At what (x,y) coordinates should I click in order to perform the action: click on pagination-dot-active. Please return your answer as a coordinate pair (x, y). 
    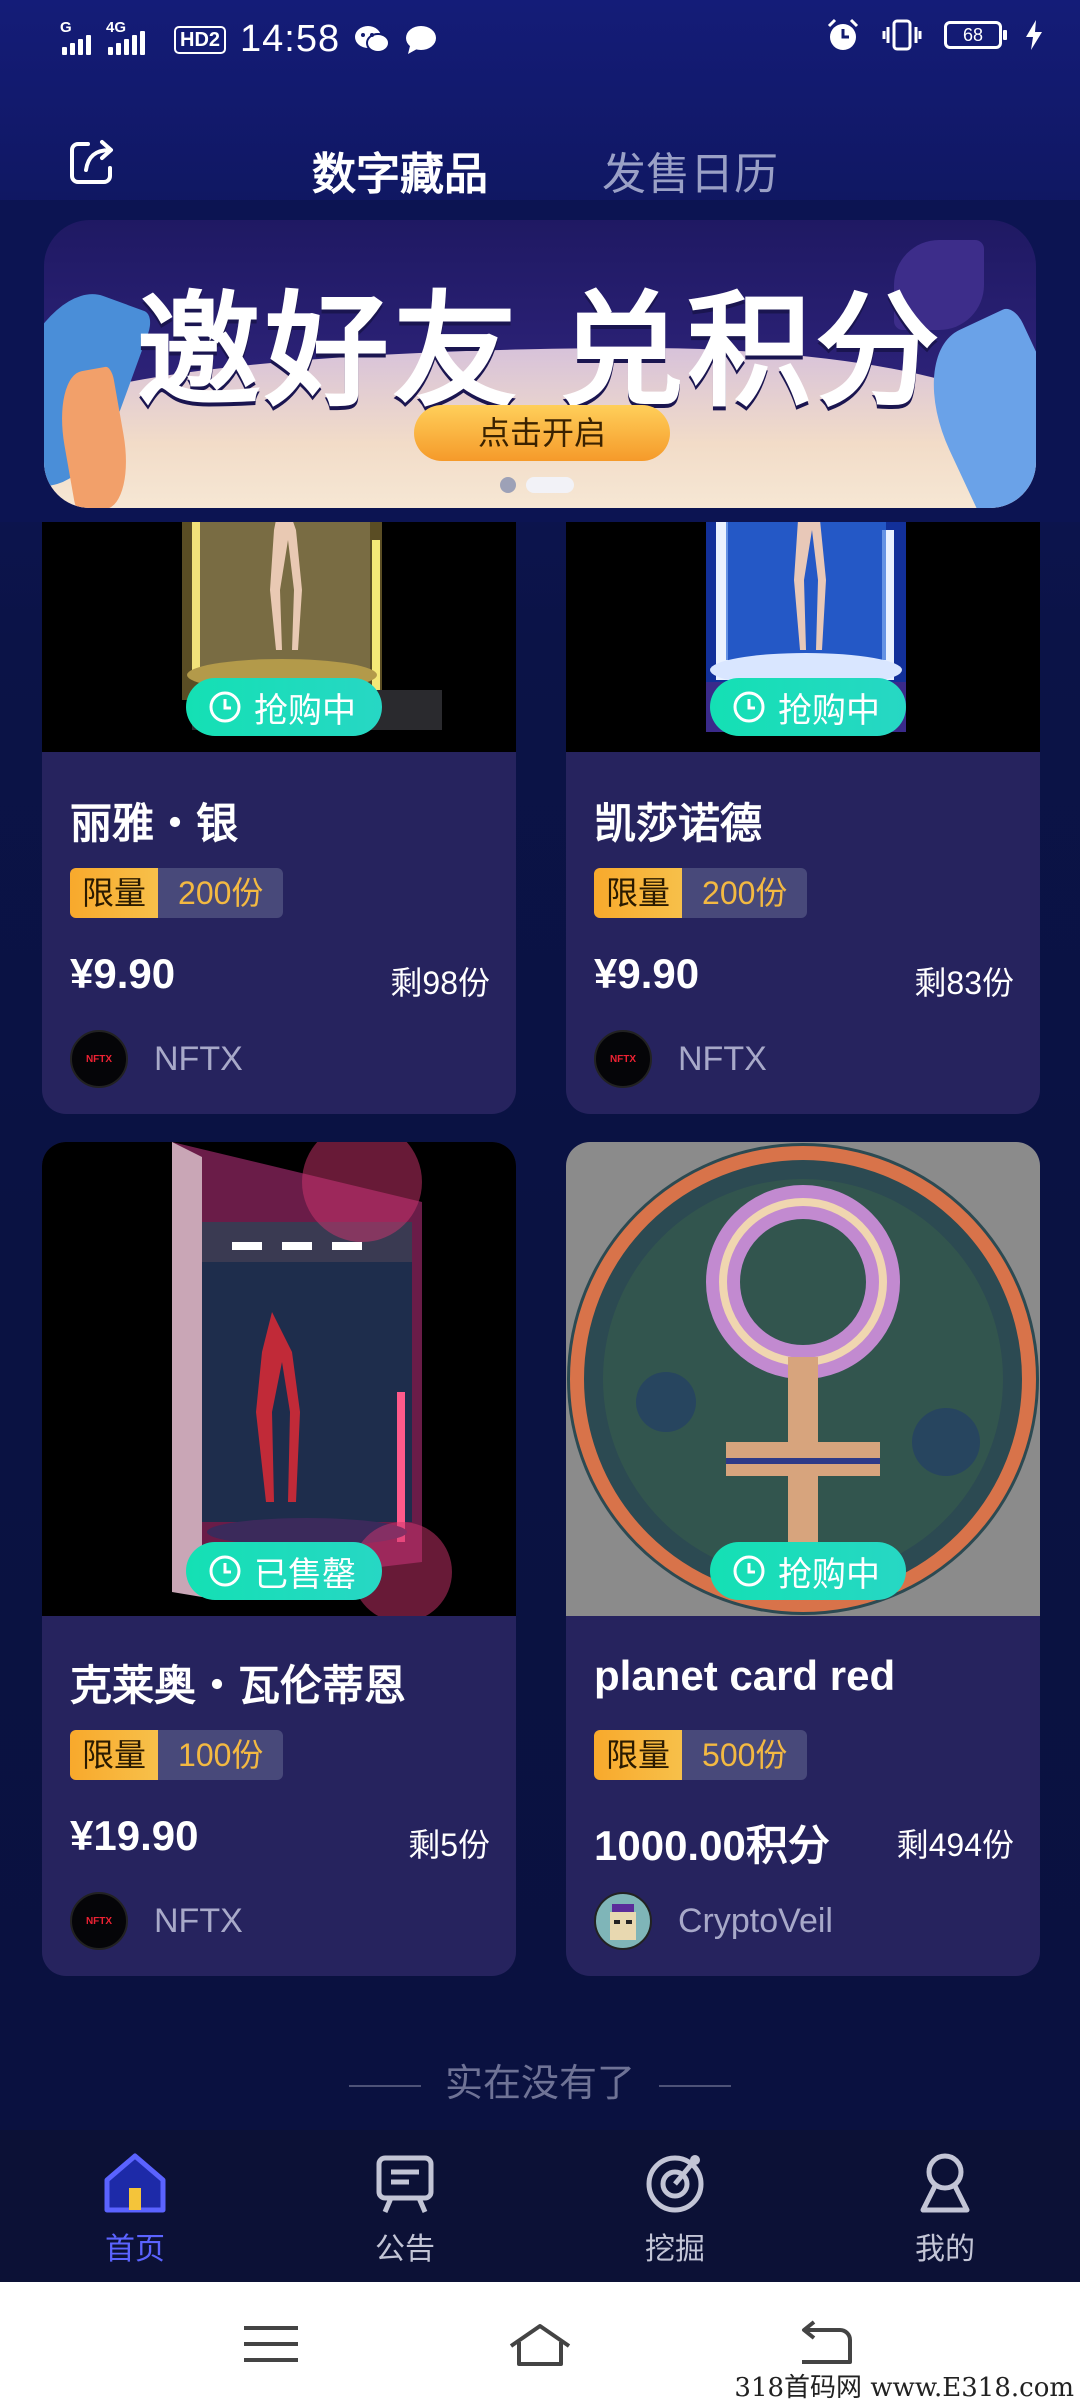
    Looking at the image, I should click on (550, 485).